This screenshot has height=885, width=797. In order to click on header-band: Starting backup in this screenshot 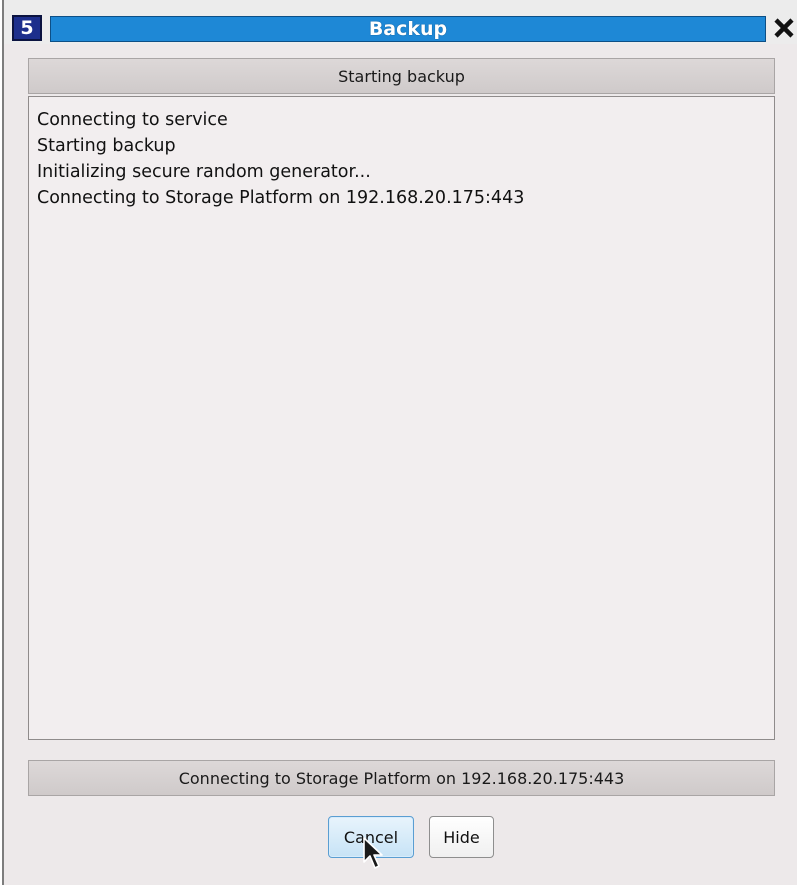, I will do `click(401, 76)`.